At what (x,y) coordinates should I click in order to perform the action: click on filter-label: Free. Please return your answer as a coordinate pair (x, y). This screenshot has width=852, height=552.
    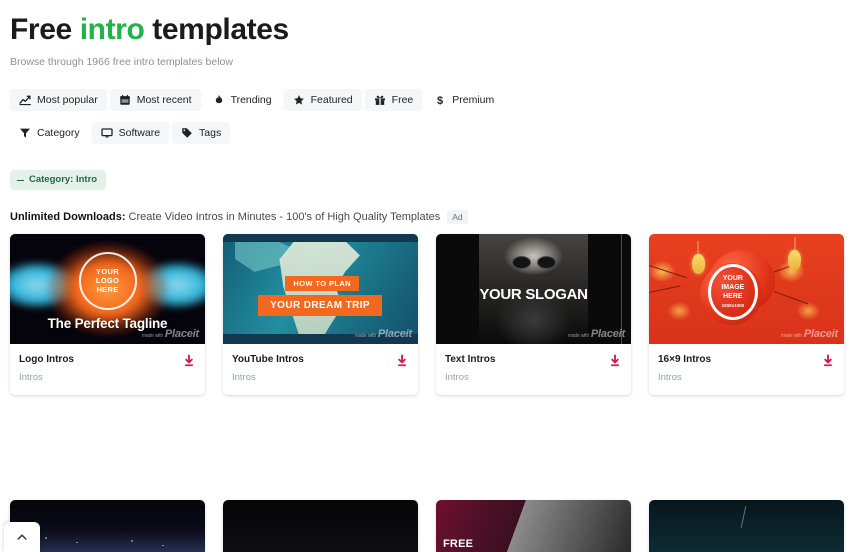
    Looking at the image, I should click on (402, 100).